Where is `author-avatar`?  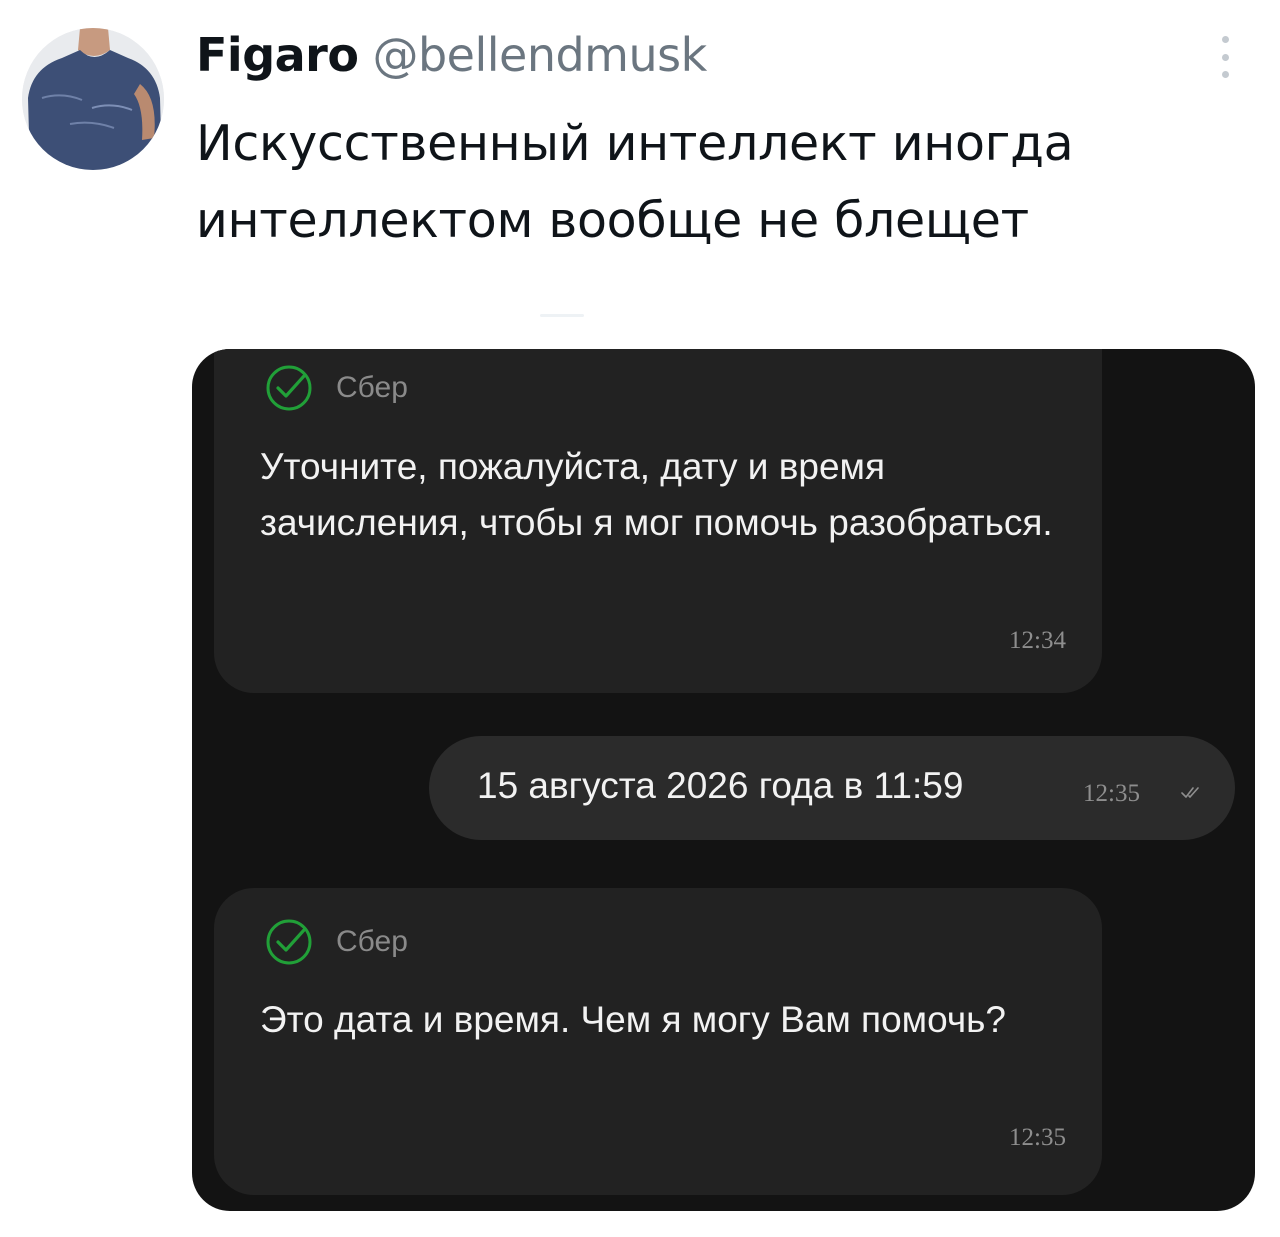
author-avatar is located at coordinates (93, 99).